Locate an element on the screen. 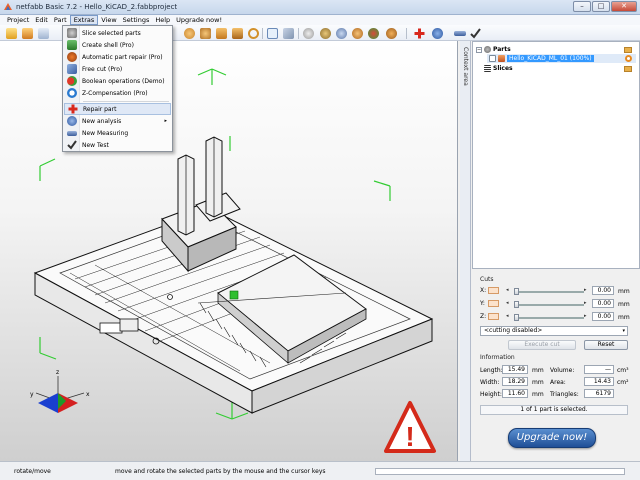 The image size is (640, 480). menu-item-label: New analysis is located at coordinates (102, 121).